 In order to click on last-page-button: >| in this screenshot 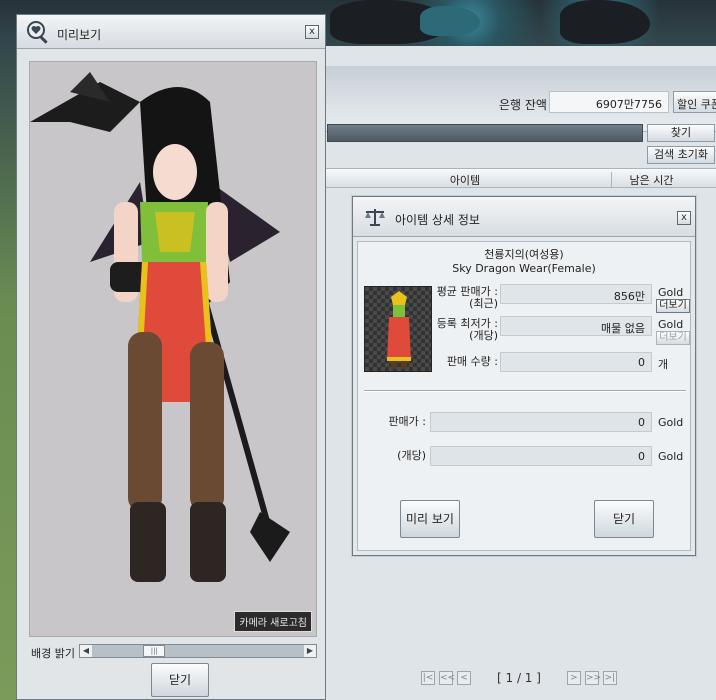, I will do `click(609, 678)`.